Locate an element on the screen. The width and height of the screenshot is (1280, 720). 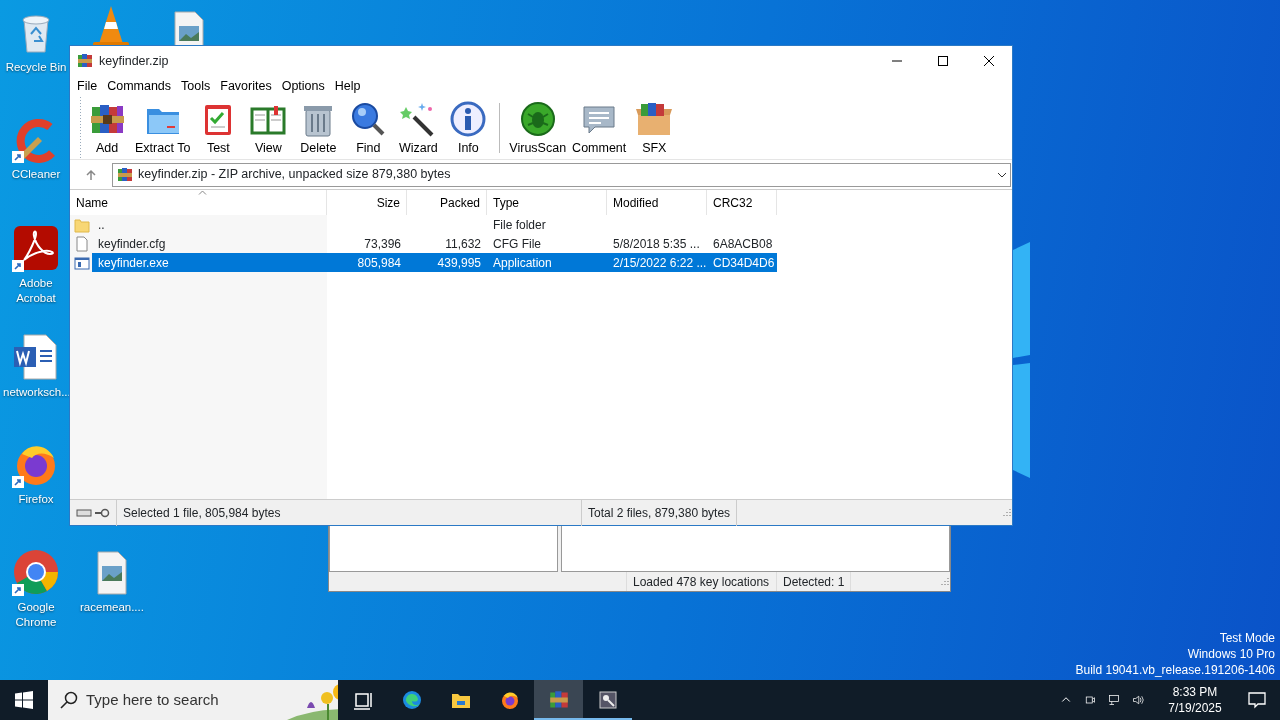
program-icon is located at coordinates (82, 262).